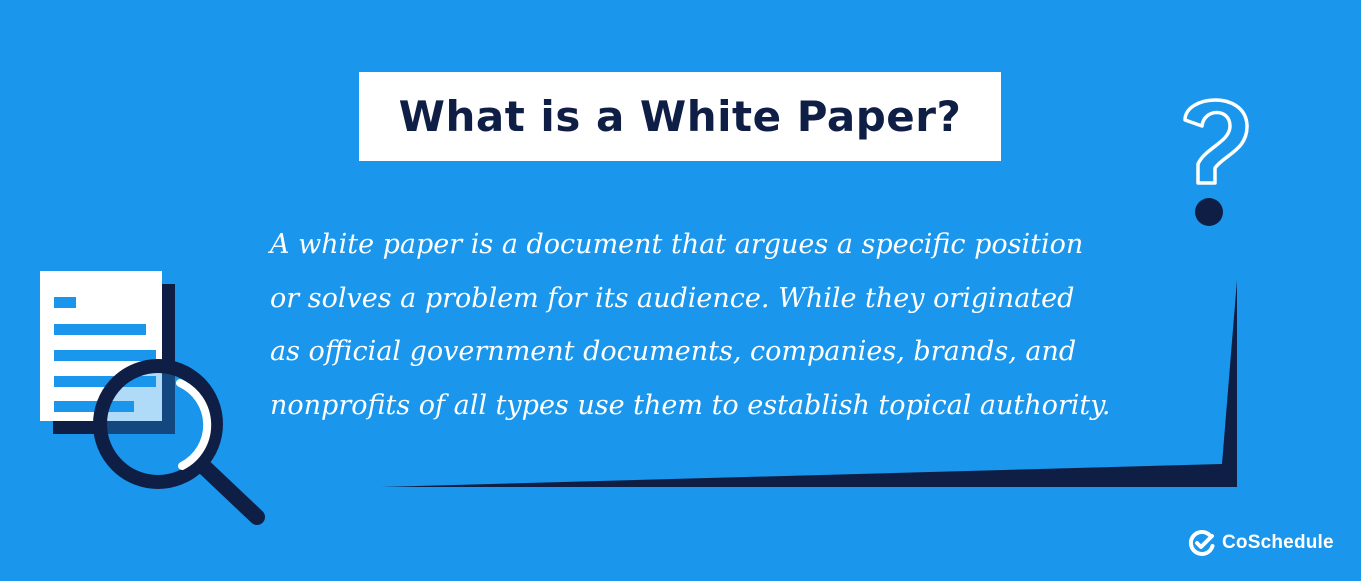 This screenshot has height=581, width=1361. Describe the element at coordinates (179, 442) in the screenshot. I see `magnifying-glass-icon` at that location.